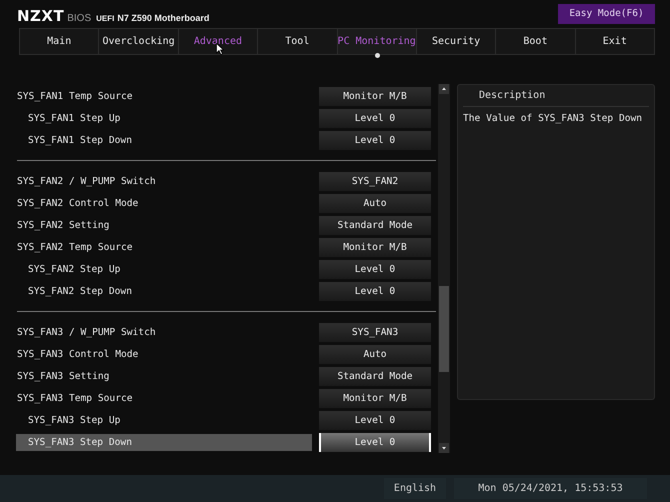  I want to click on tab: Advanced, so click(218, 41).